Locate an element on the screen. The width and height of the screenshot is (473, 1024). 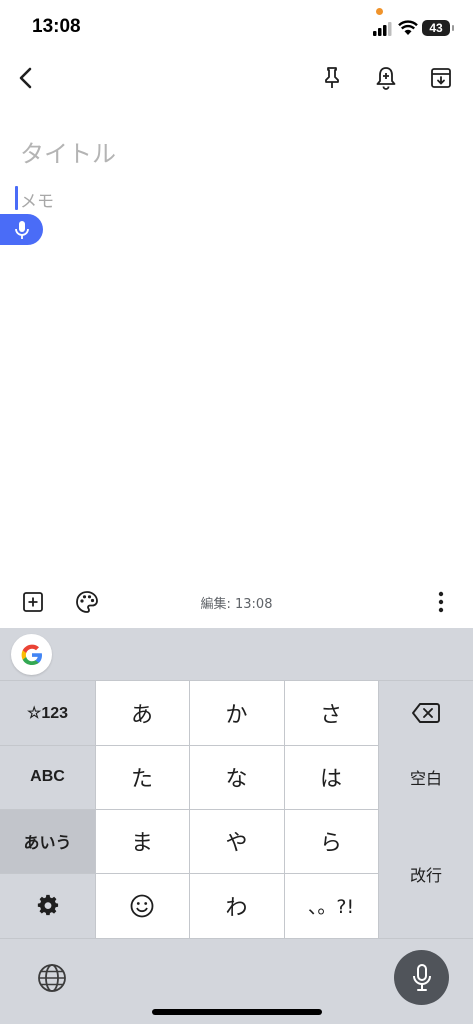
google-g-icon is located at coordinates (31, 654).